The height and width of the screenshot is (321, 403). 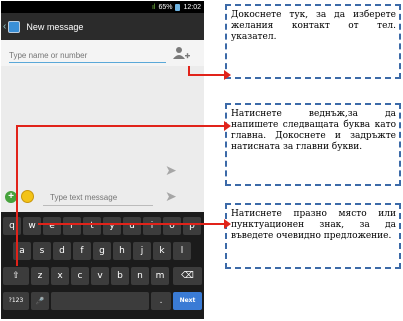 I want to click on next-key: Next, so click(x=187, y=301).